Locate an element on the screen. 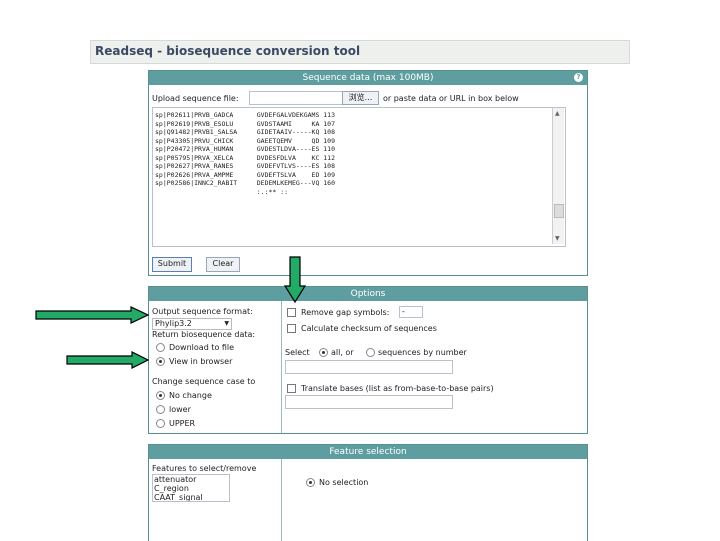 The width and height of the screenshot is (720, 541). sequence-panel-header: Sequence data (max 100MB) is located at coordinates (368, 78).